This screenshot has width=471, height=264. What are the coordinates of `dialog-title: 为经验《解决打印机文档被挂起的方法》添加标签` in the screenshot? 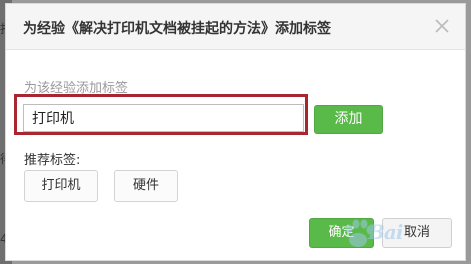 It's located at (177, 29).